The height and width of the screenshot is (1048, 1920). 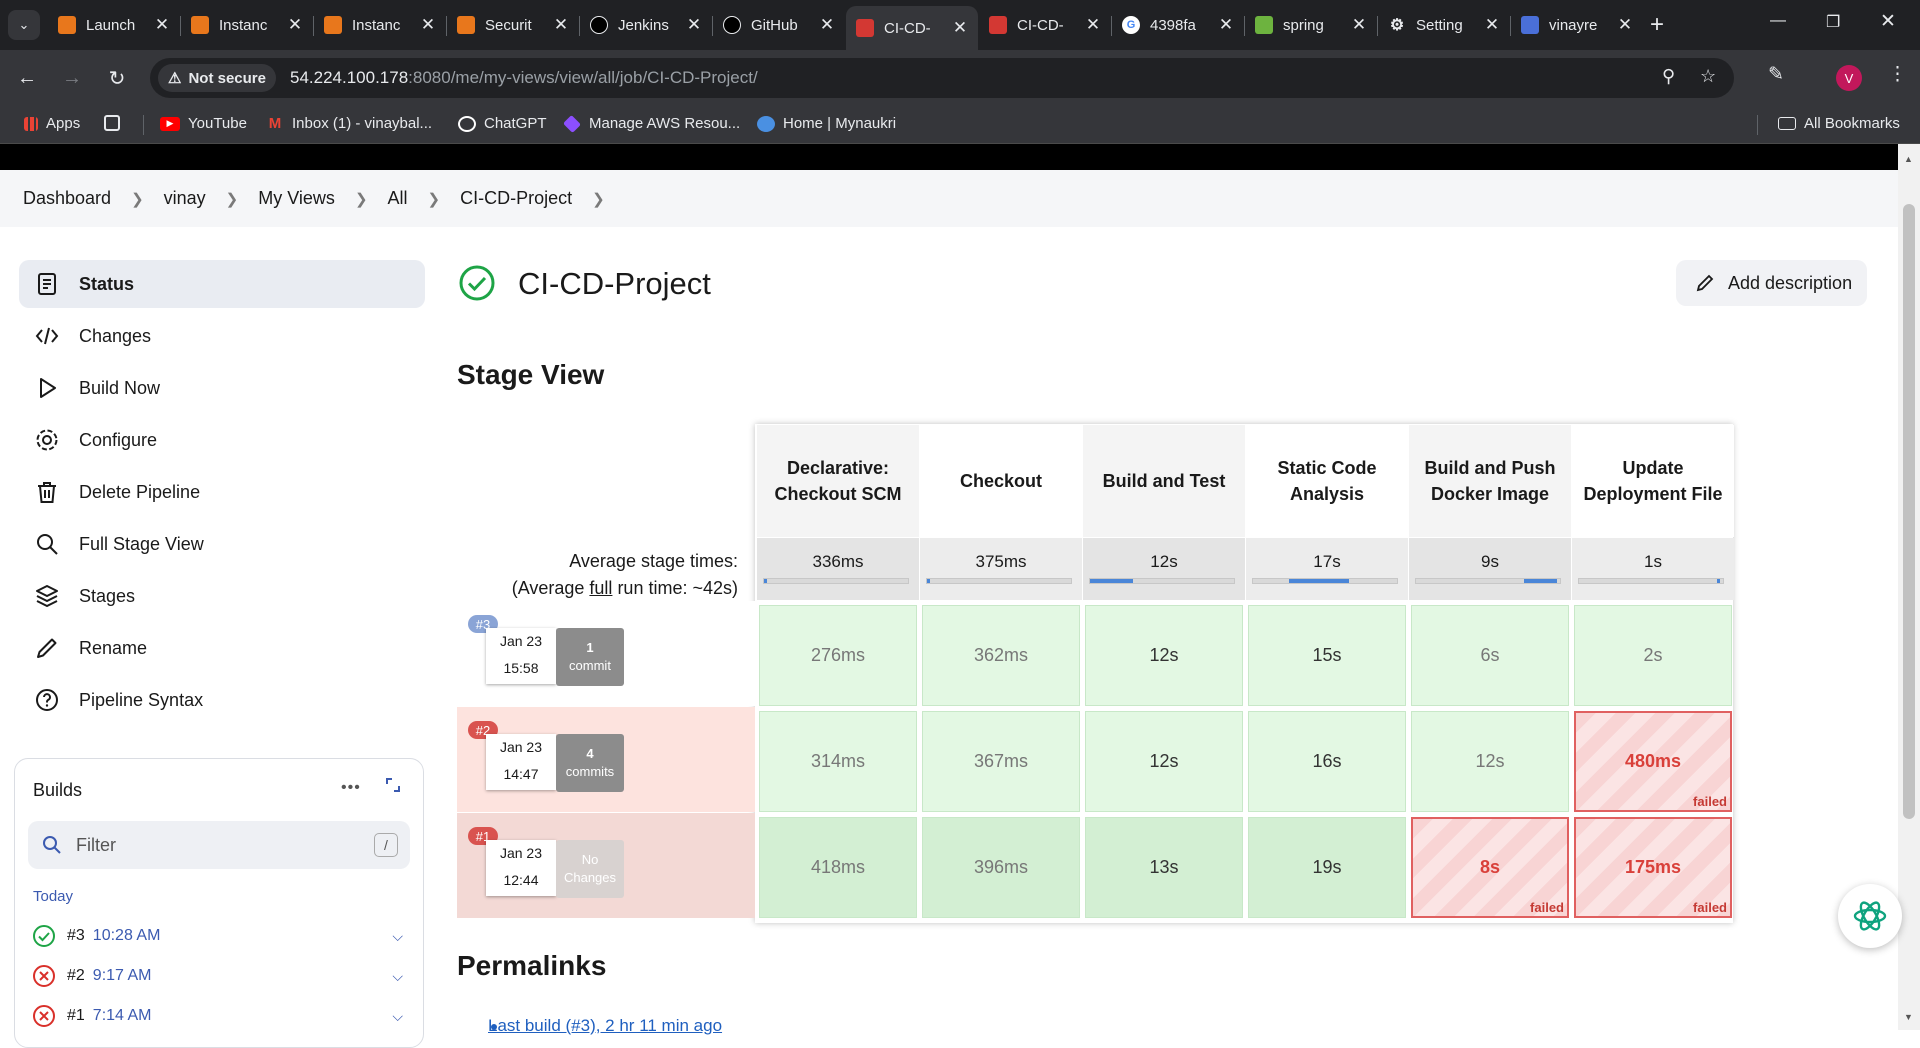 What do you see at coordinates (222, 700) in the screenshot?
I see `sidebar-item-pipeline-syntax: Pipeline Syntax` at bounding box center [222, 700].